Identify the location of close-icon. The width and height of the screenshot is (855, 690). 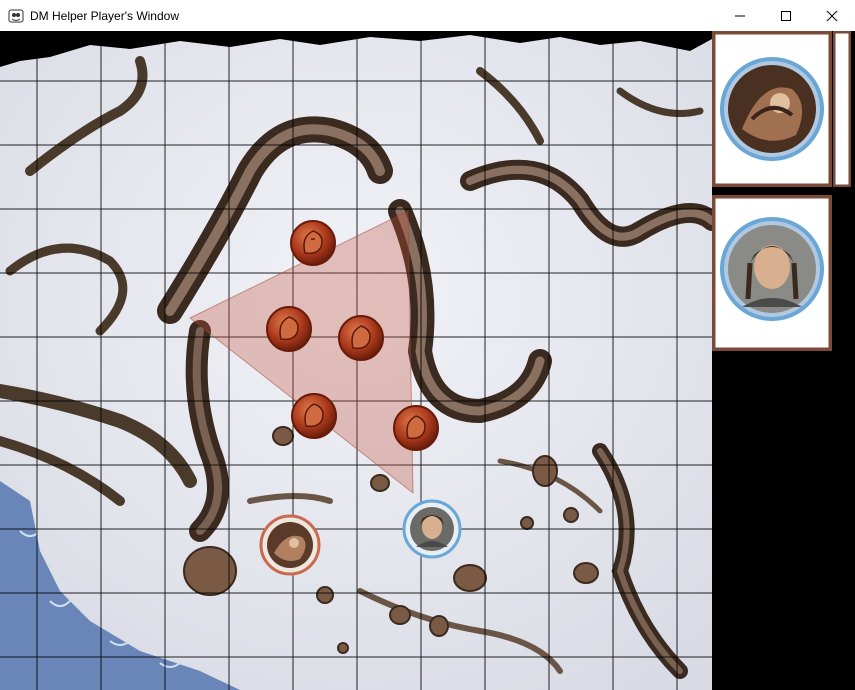
(832, 15).